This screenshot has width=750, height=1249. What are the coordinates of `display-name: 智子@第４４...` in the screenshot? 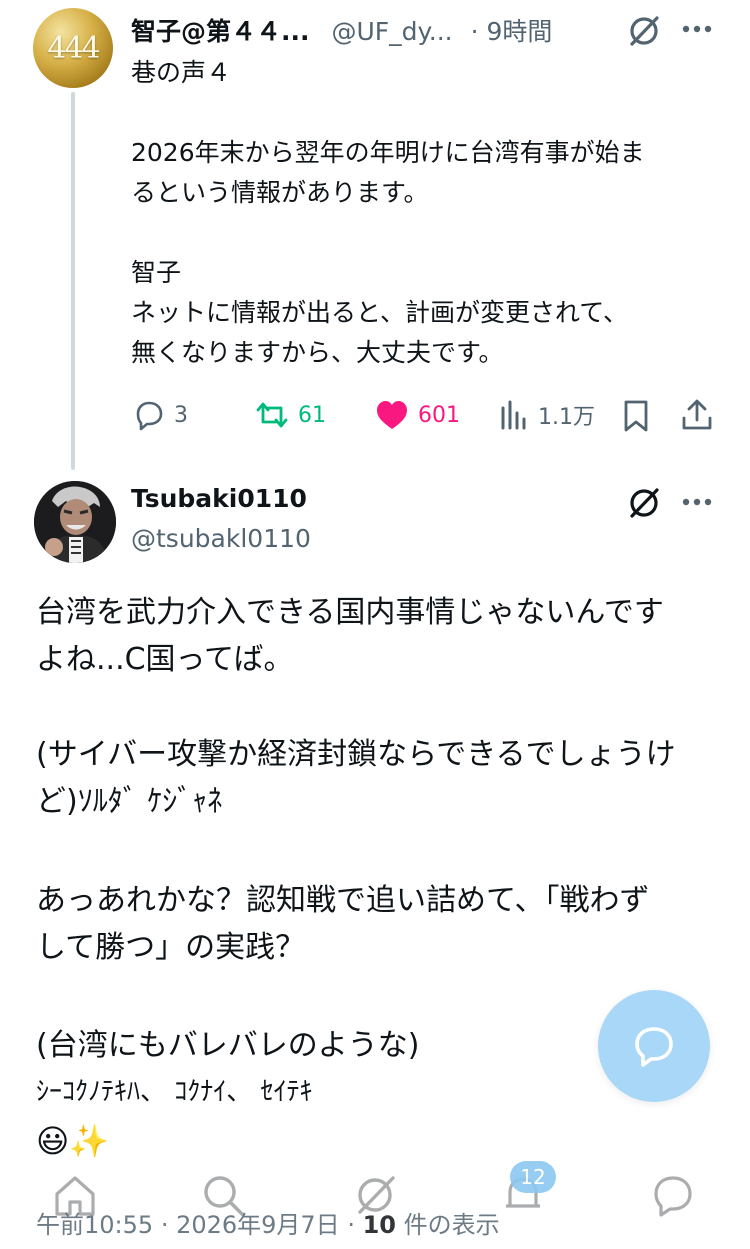 It's located at (220, 30).